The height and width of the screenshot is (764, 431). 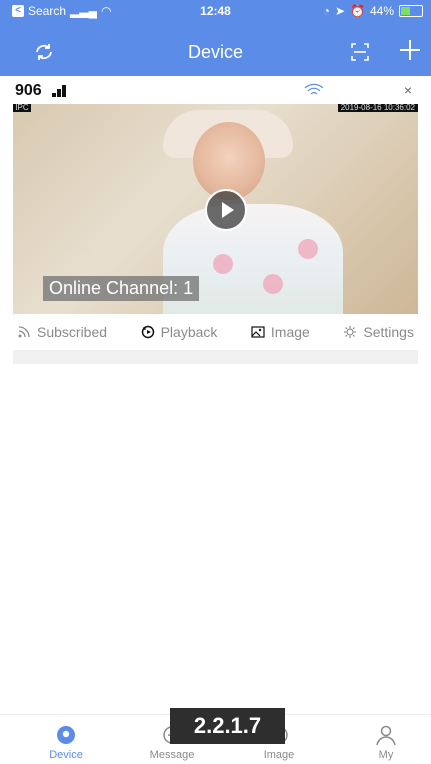 I want to click on online-channel-label: Online Channel: 1, so click(x=121, y=288).